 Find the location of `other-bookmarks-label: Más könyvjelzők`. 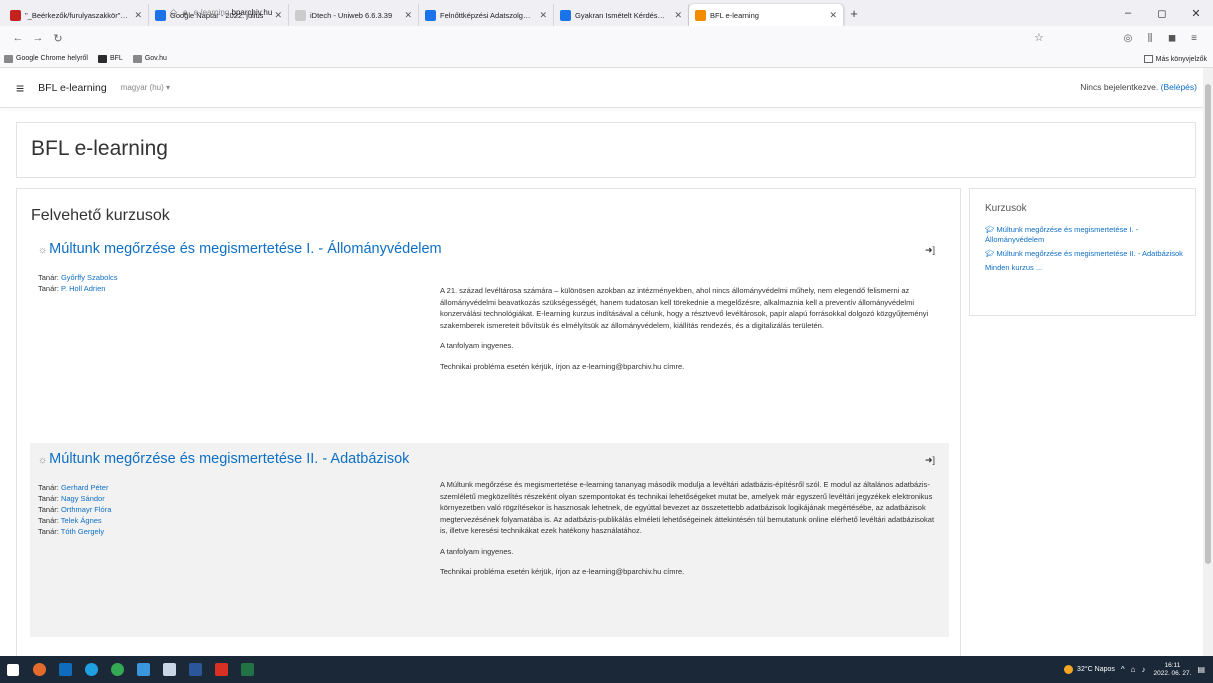

other-bookmarks-label: Más könyvjelzők is located at coordinates (1181, 59).